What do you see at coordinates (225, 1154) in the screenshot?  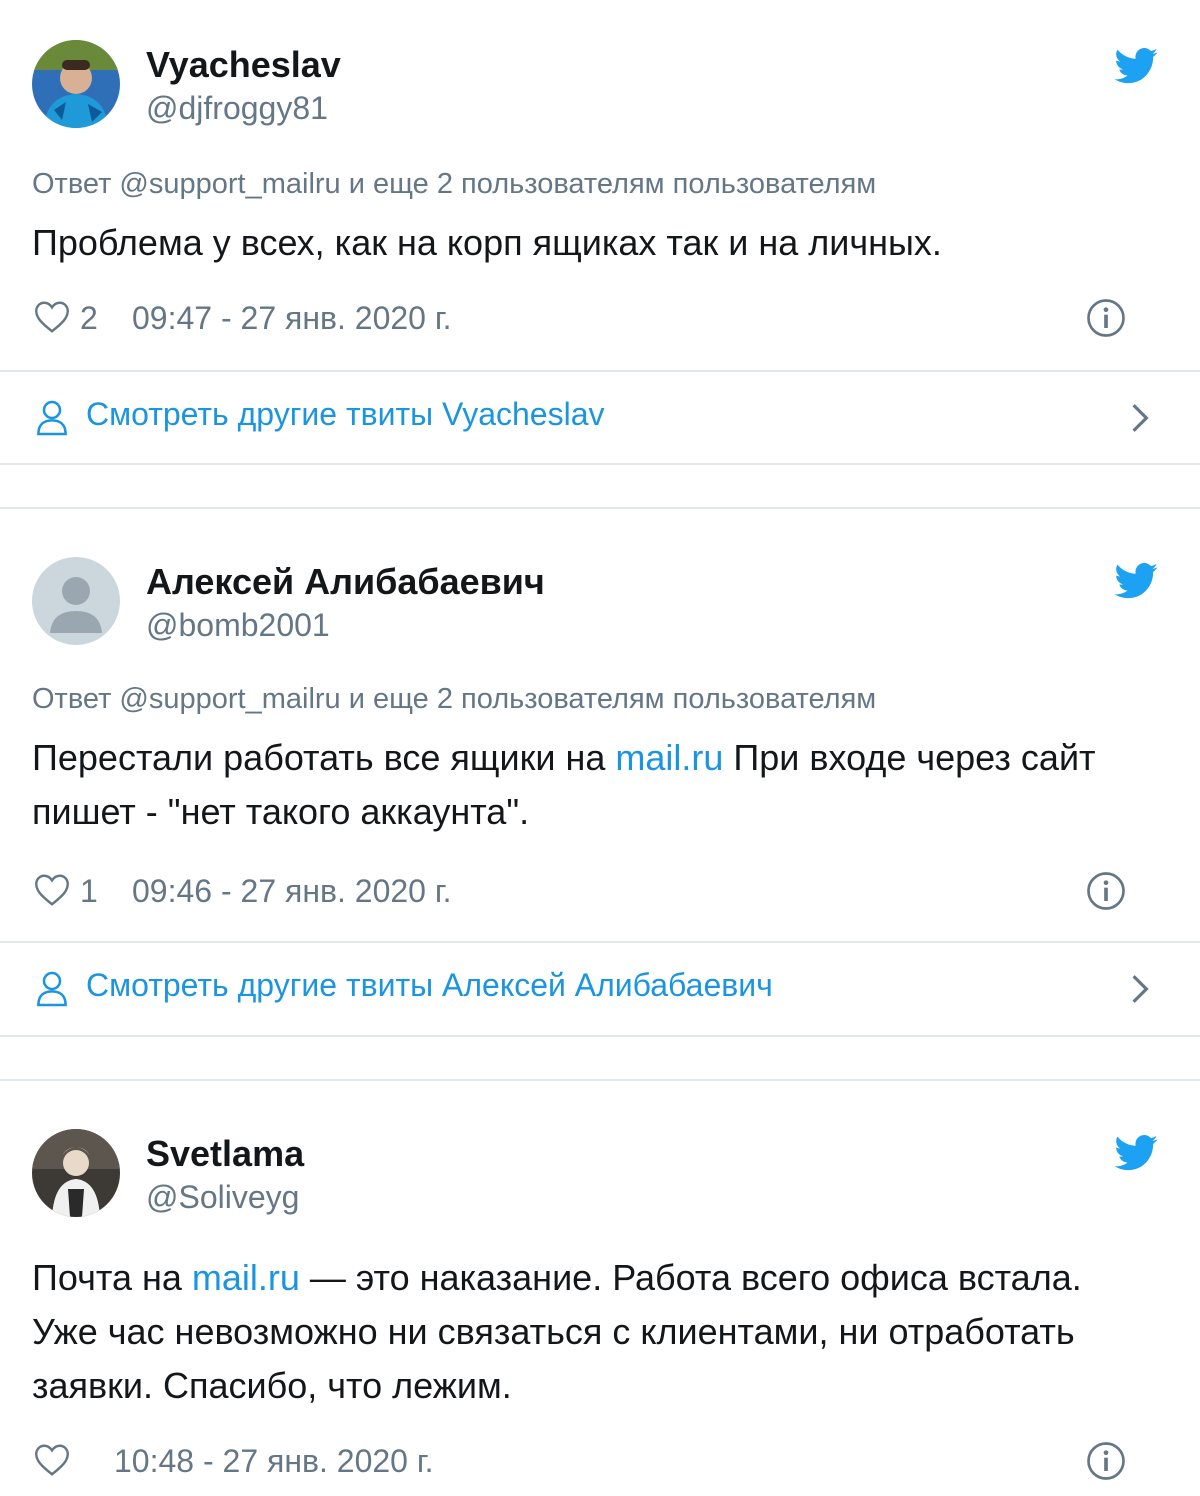 I see `author-name: Svetlama` at bounding box center [225, 1154].